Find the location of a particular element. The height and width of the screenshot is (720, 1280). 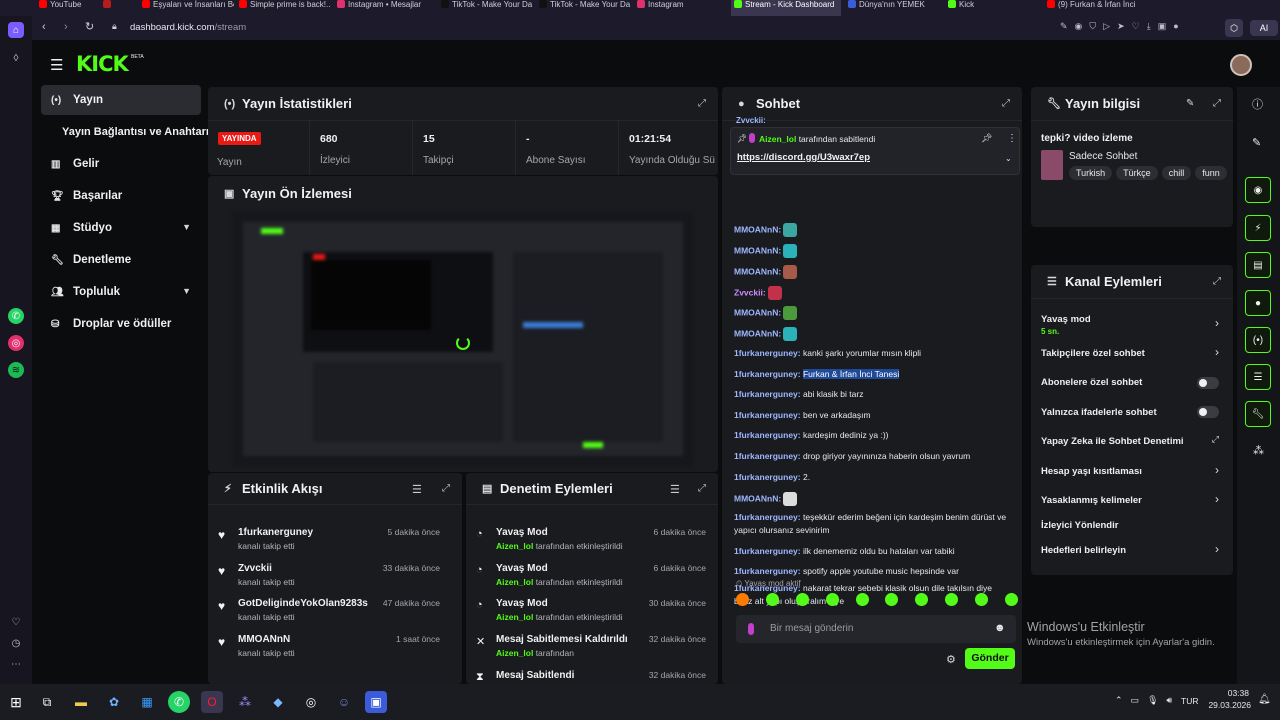

category-name: Sadece Sohbet is located at coordinates (1103, 156).